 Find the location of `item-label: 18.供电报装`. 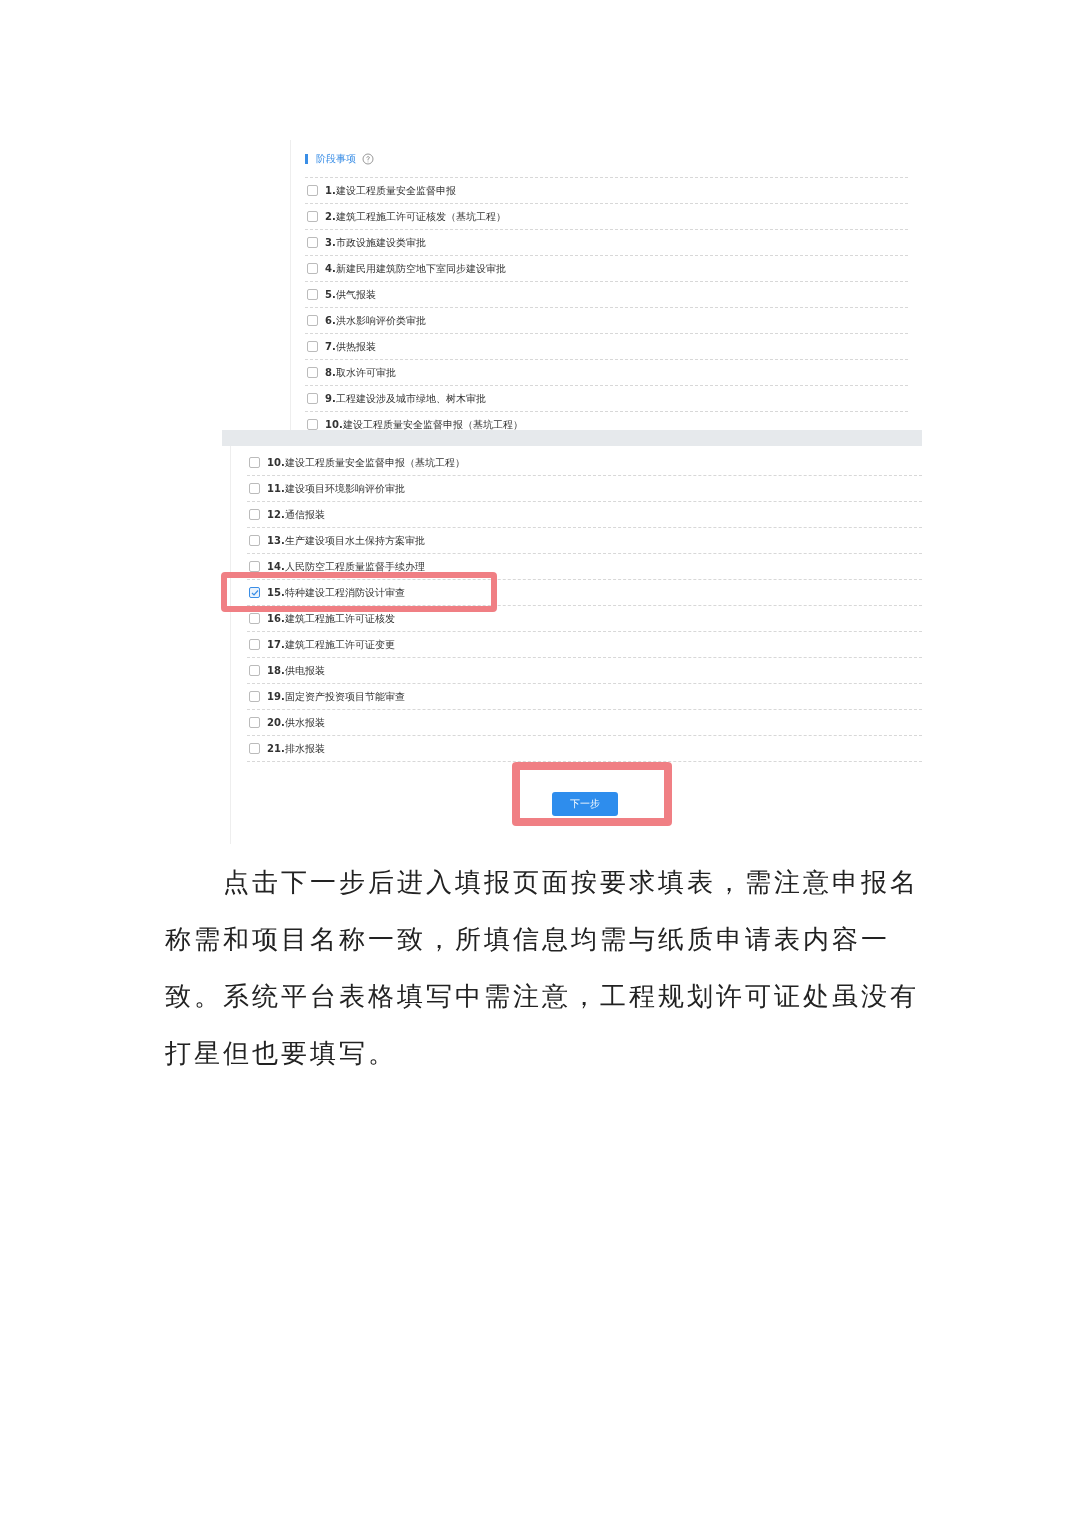

item-label: 18.供电报装 is located at coordinates (296, 671).